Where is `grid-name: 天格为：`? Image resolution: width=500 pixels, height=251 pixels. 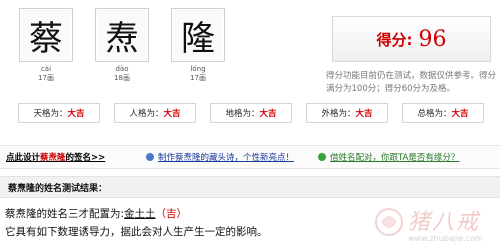
grid-name: 天格为： is located at coordinates (50, 114).